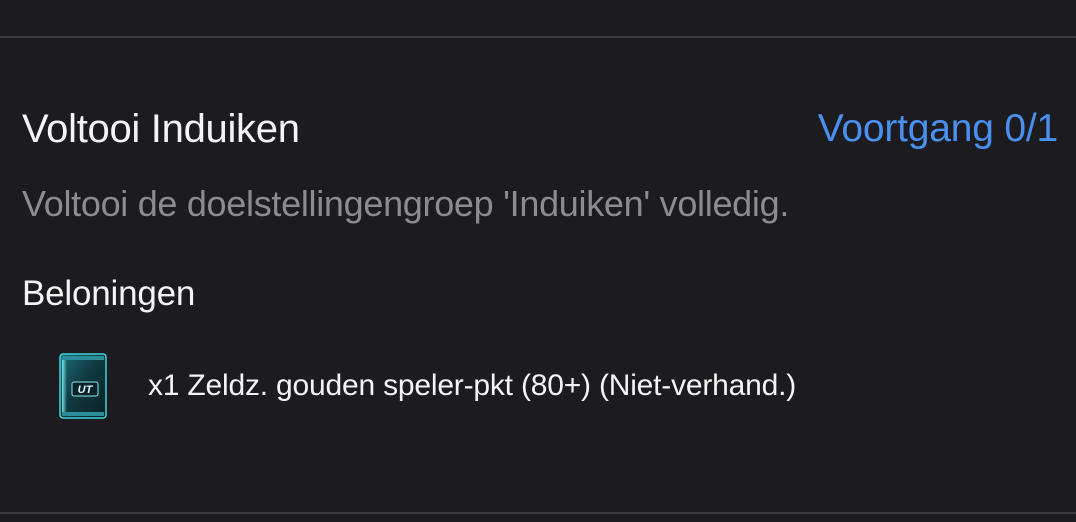 The height and width of the screenshot is (522, 1076). I want to click on ut-pack-icon: UT, so click(83, 386).